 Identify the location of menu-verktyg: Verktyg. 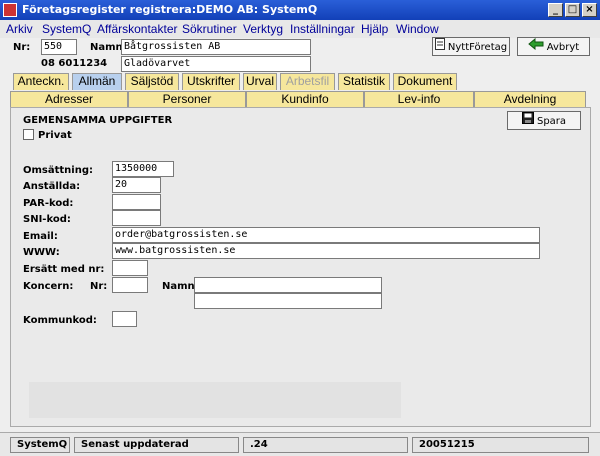
(263, 29).